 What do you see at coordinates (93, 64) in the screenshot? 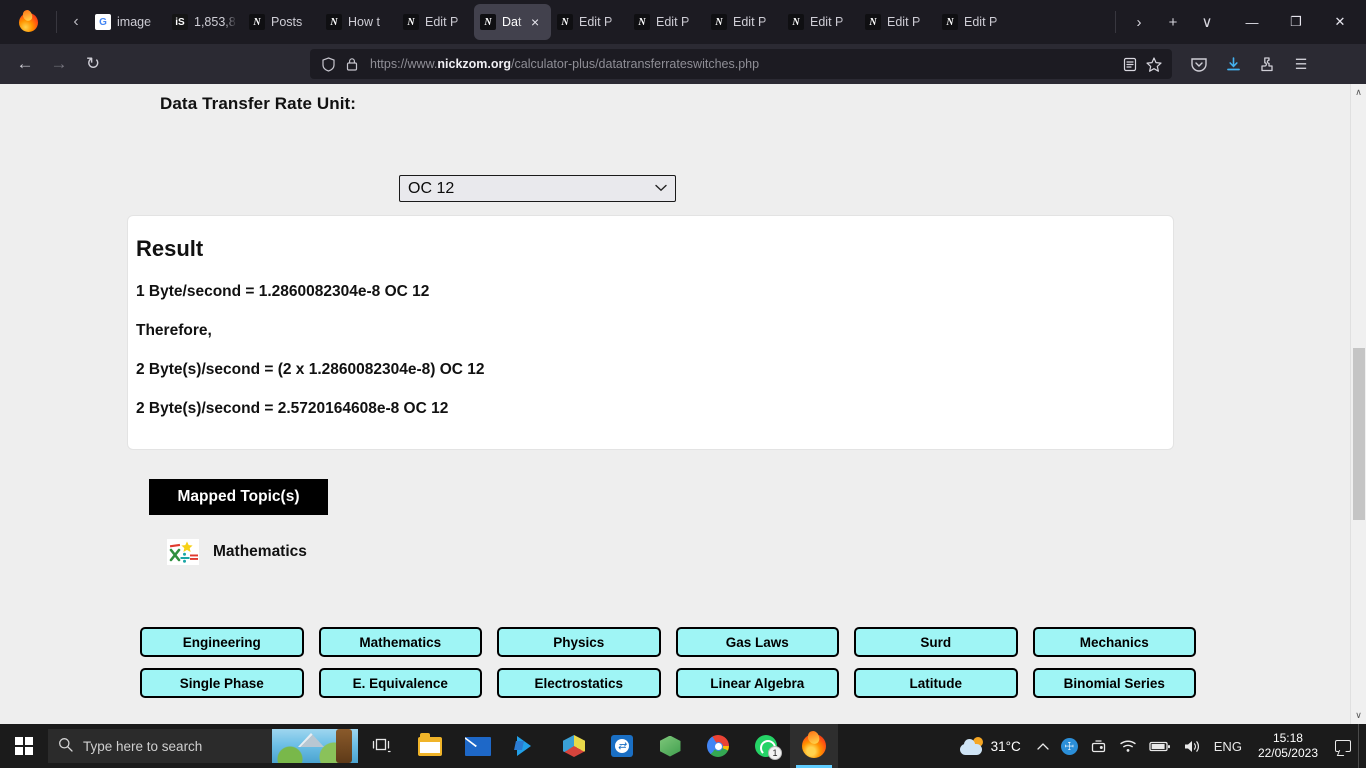
I see `reload-button: ↻` at bounding box center [93, 64].